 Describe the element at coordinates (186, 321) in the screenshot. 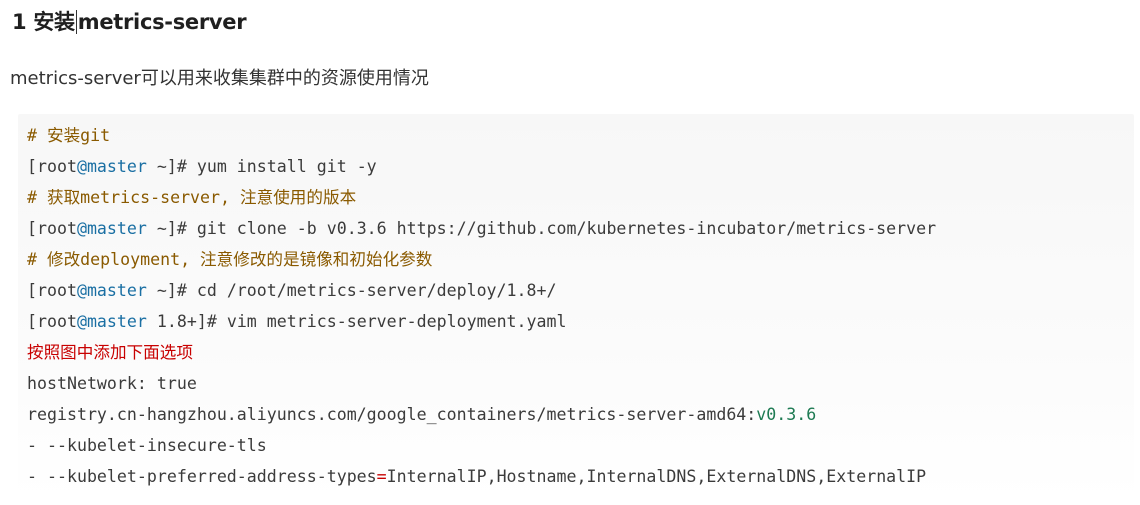

I see `prompt-close: 1.8+]#` at that location.